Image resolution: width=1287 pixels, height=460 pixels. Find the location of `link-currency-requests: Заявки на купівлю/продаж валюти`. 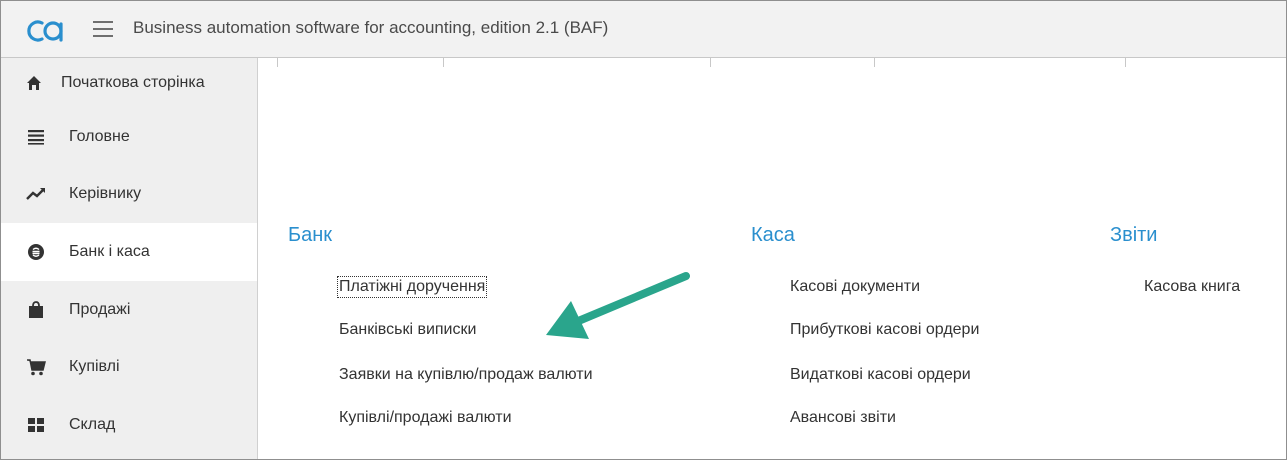

link-currency-requests: Заявки на купівлю/продаж валюти is located at coordinates (466, 375).